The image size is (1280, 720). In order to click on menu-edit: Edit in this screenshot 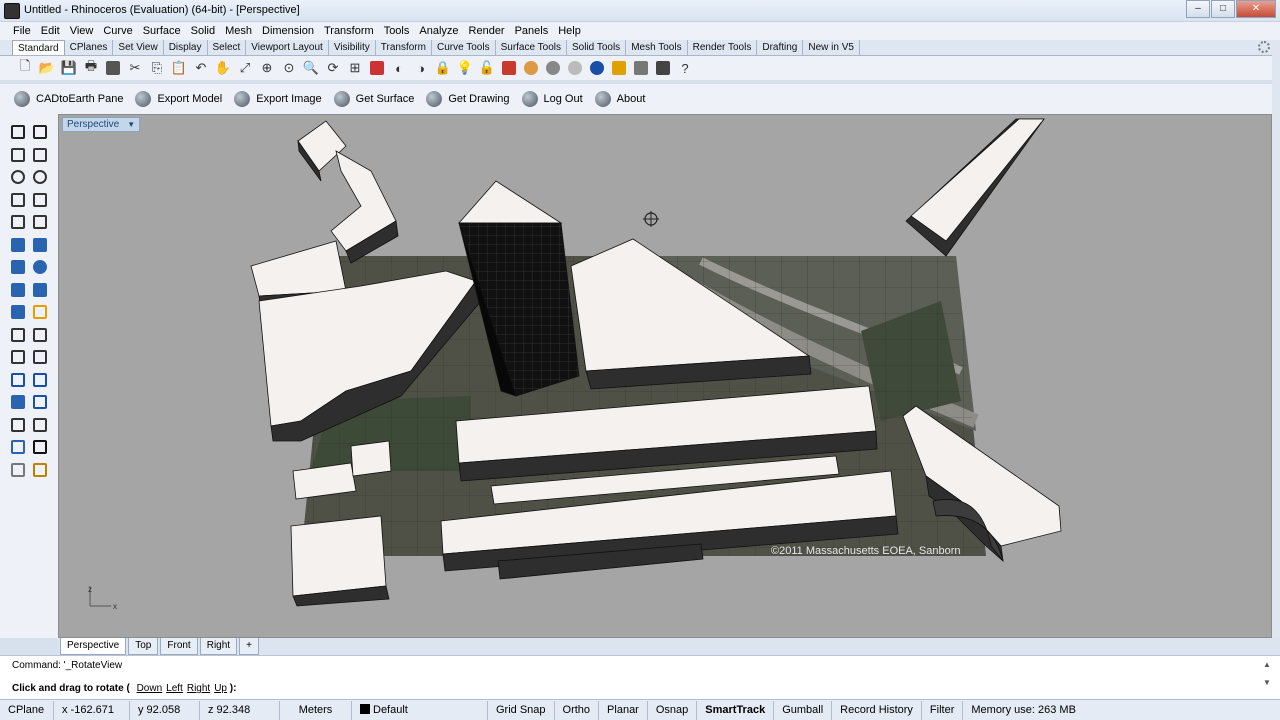, I will do `click(50, 31)`.